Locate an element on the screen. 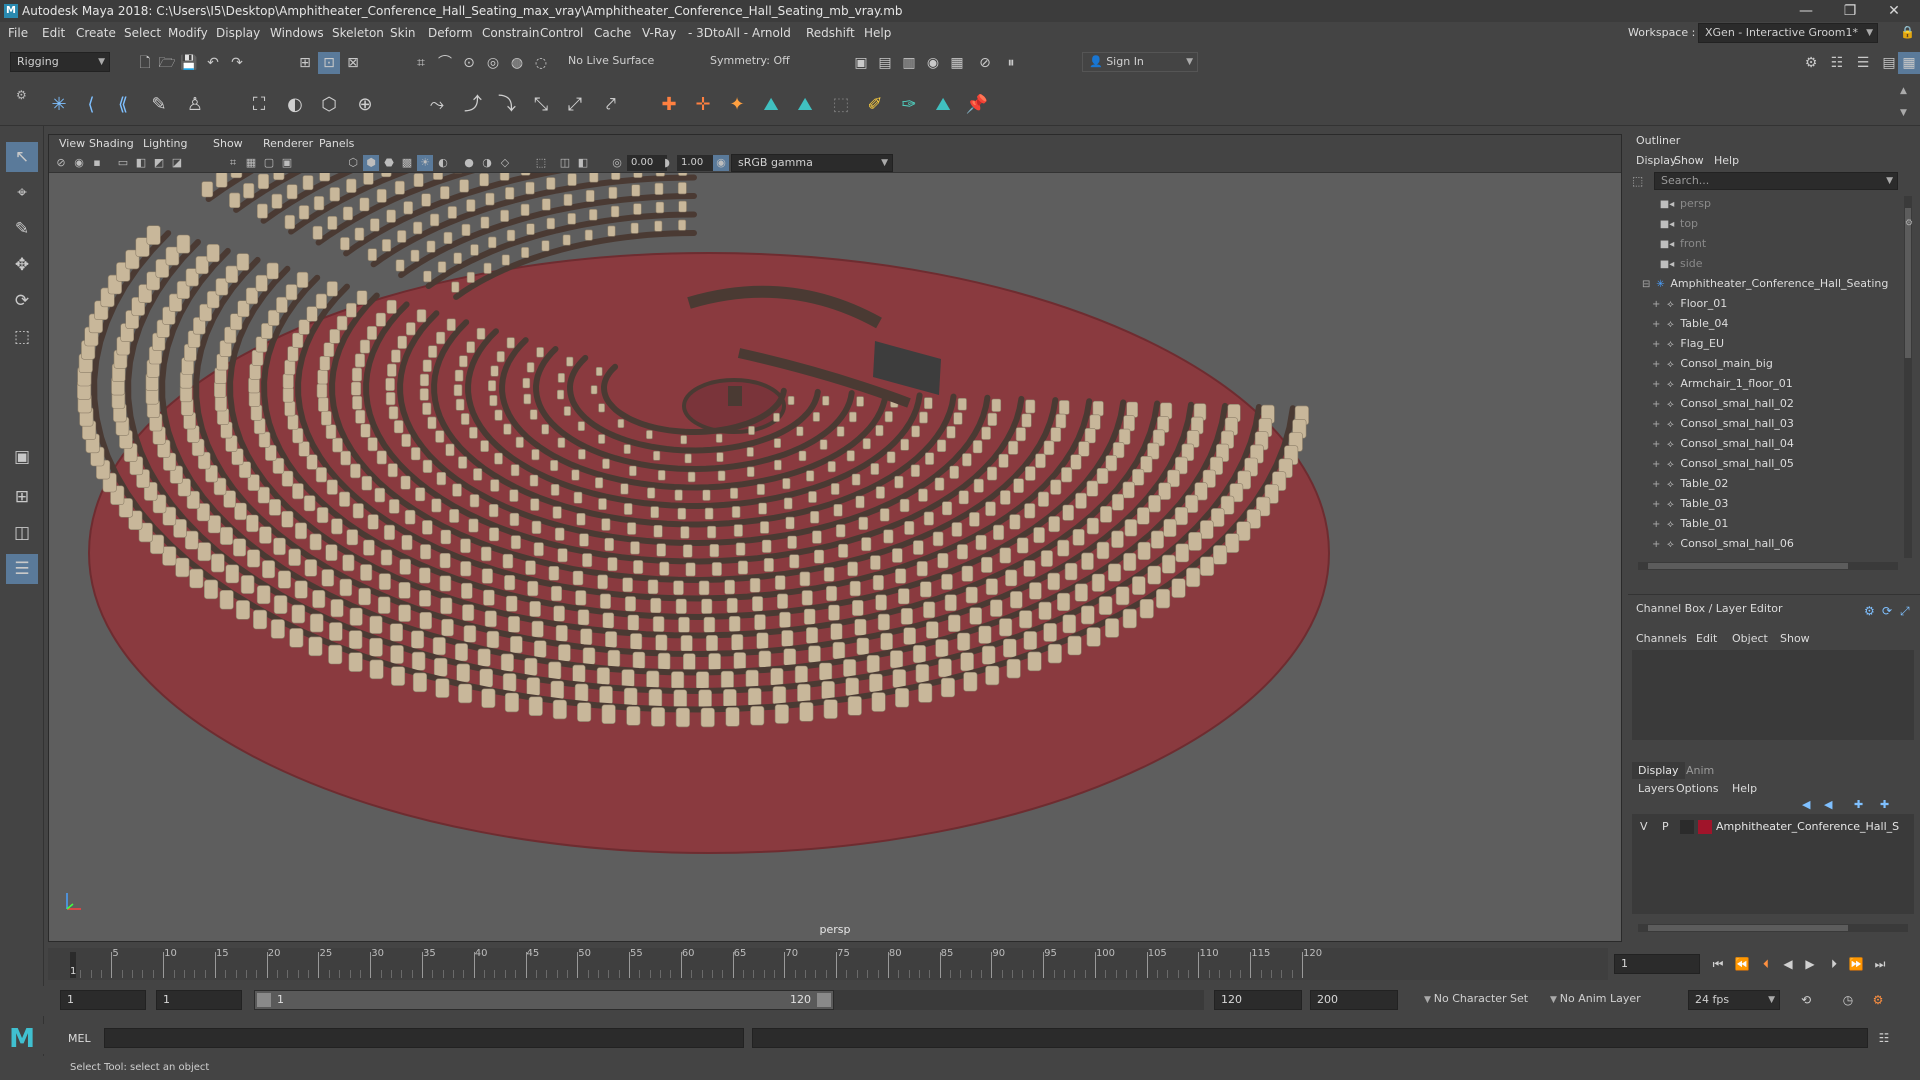  shadows-icon: ◐ is located at coordinates (443, 163).